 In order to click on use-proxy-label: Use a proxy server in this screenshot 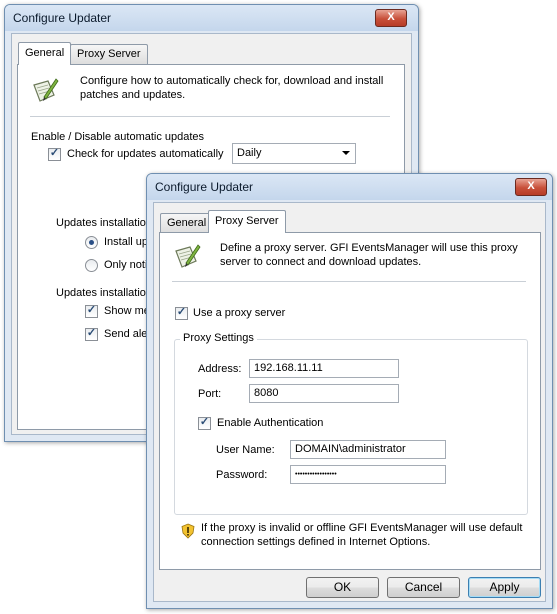, I will do `click(239, 313)`.